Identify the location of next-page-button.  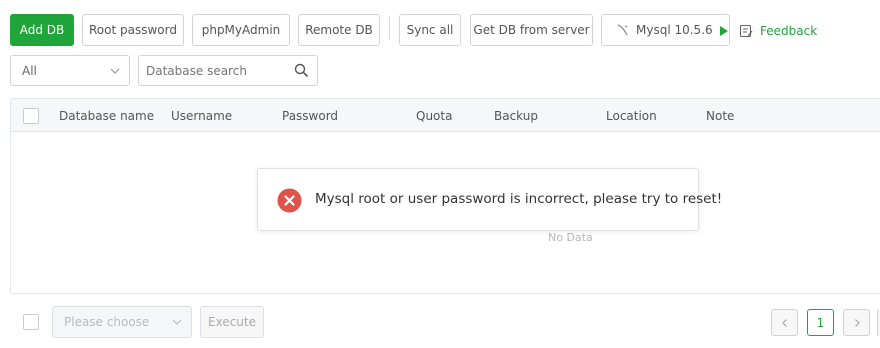
(856, 322).